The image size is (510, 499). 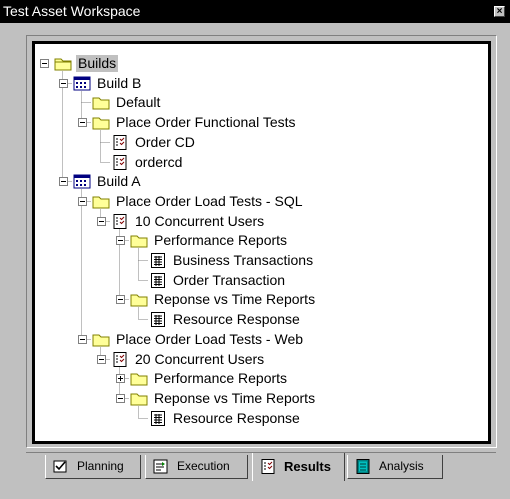 What do you see at coordinates (200, 358) in the screenshot?
I see `tree-node-label: 20 Concurrent Users` at bounding box center [200, 358].